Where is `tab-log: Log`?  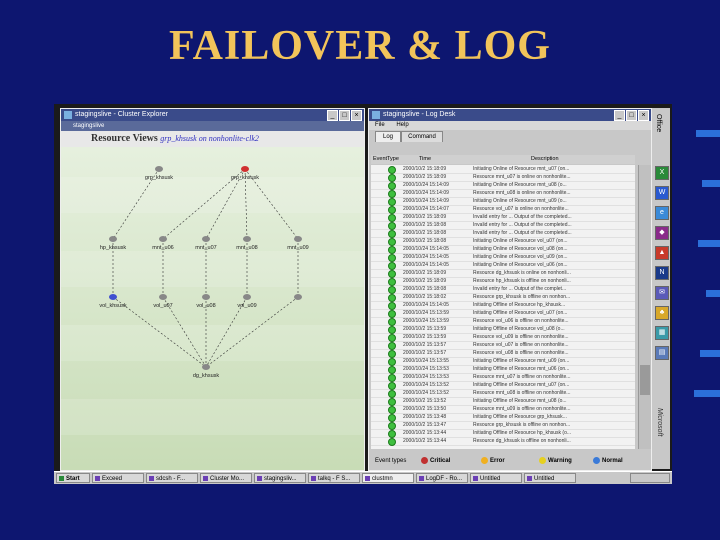 tab-log: Log is located at coordinates (388, 136).